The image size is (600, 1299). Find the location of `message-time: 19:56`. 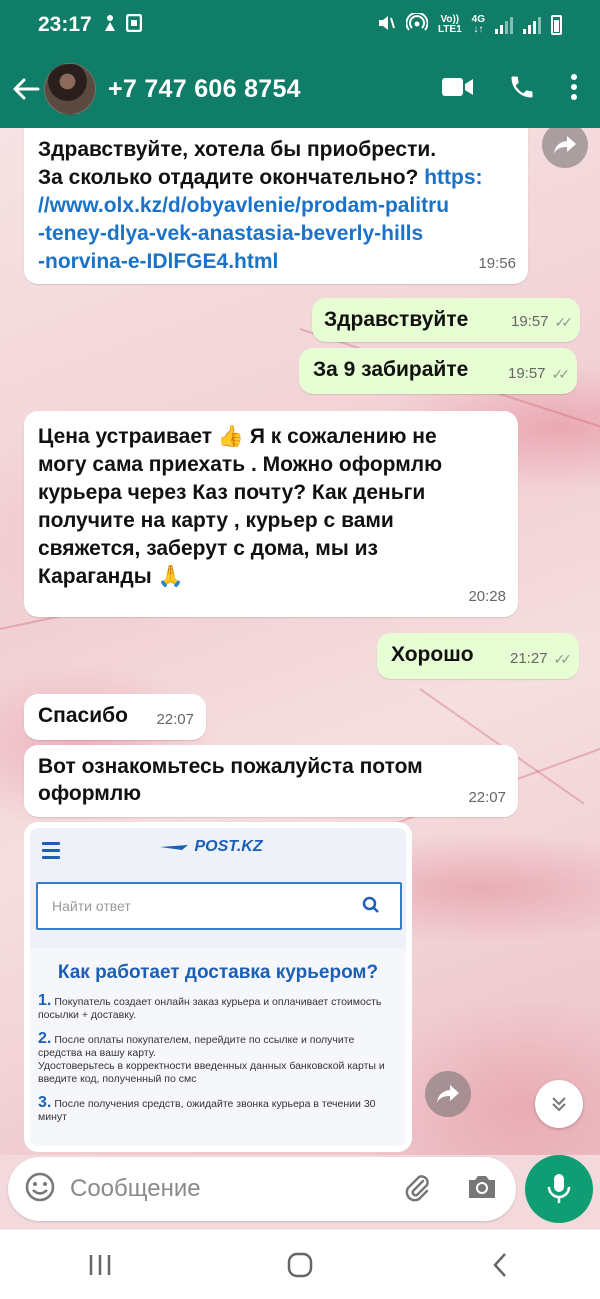

message-time: 19:56 is located at coordinates (497, 263).